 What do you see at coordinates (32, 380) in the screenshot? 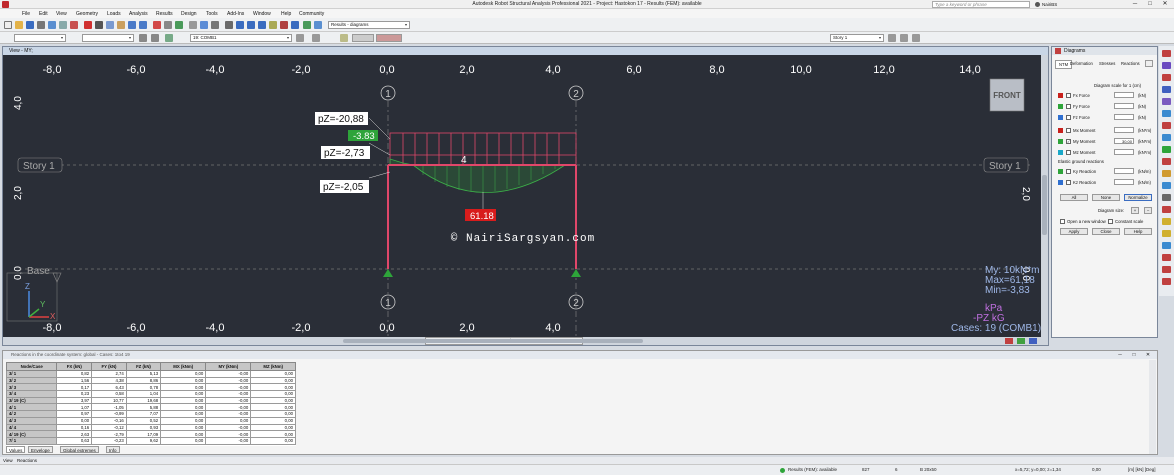
I see `row-label: 3/ 2` at bounding box center [32, 380].